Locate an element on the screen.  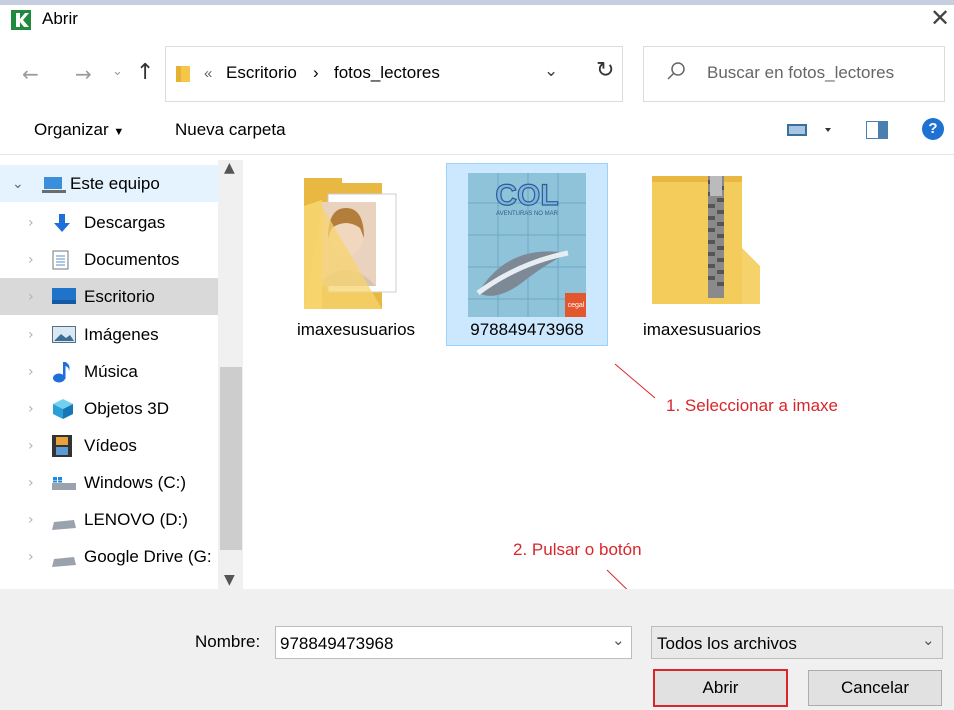
file-type-chevron-icon: ⌄ is located at coordinates (928, 640).